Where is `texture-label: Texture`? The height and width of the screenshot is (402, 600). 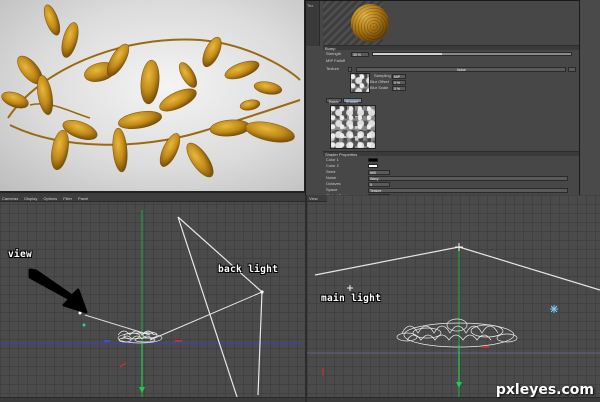 texture-label: Texture is located at coordinates (333, 68).